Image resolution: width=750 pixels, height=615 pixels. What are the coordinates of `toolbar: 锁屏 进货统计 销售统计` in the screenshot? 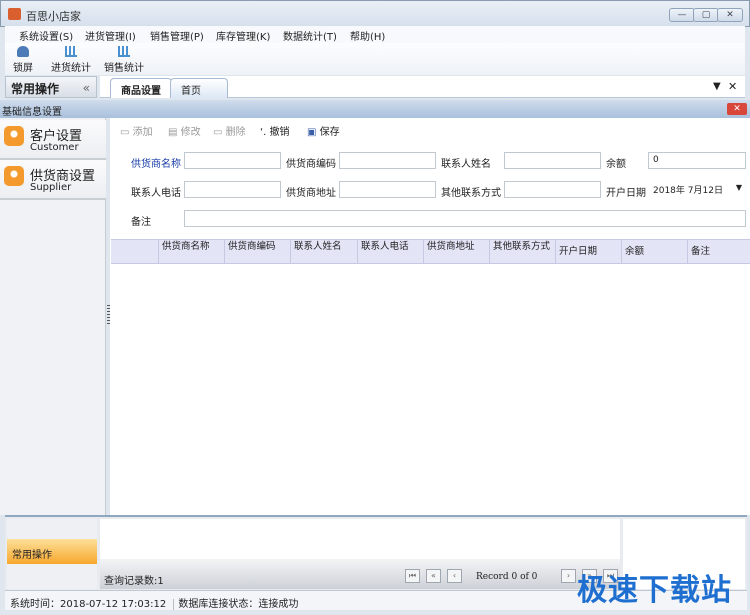 It's located at (375, 59).